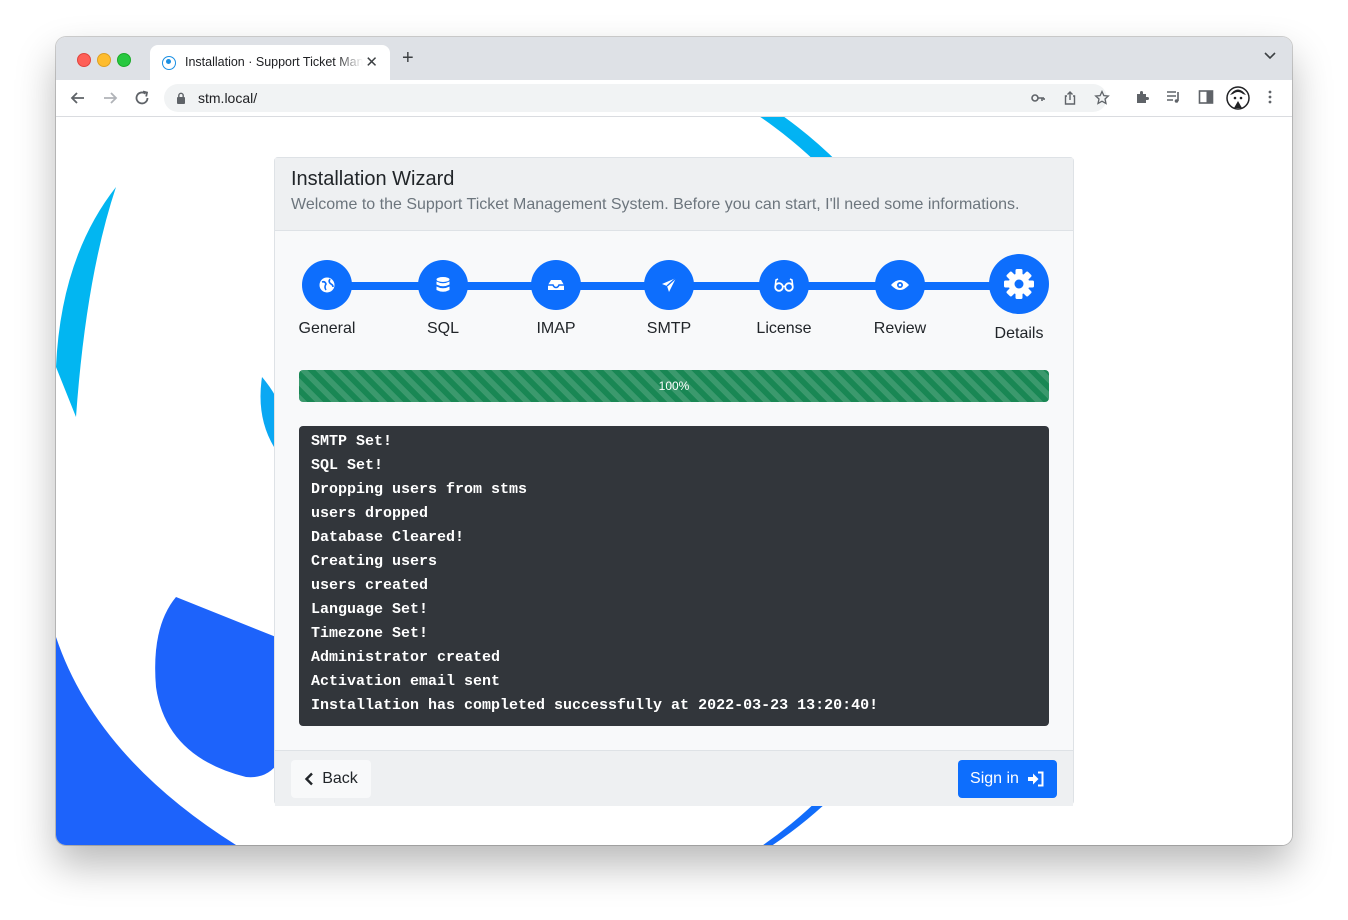 The height and width of the screenshot is (920, 1348). I want to click on tab-close-icon: ✕, so click(371, 62).